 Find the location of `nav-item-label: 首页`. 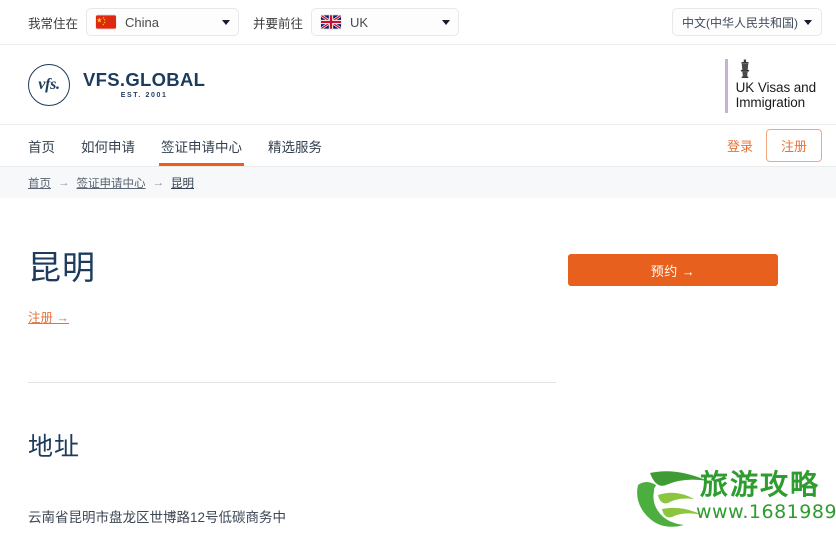

nav-item-label: 首页 is located at coordinates (41, 147).